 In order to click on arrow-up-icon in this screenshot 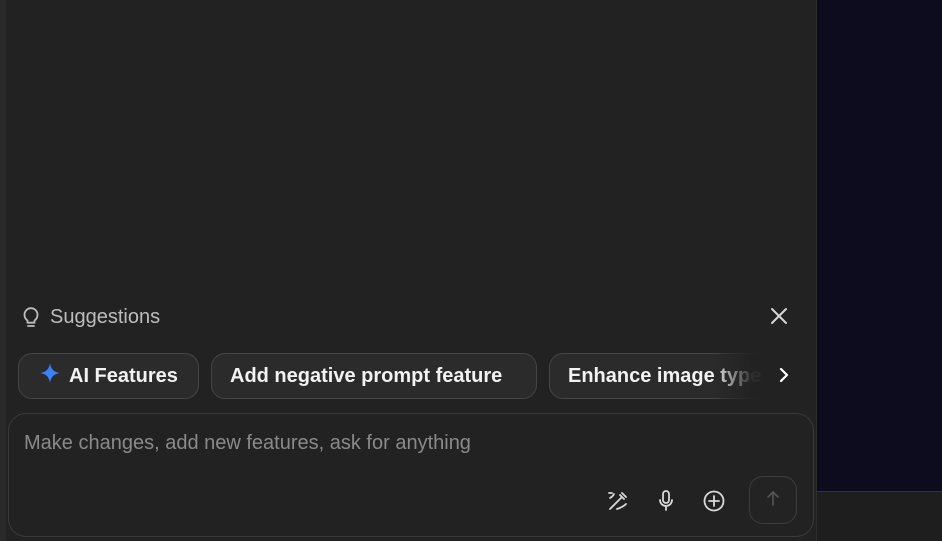, I will do `click(773, 500)`.